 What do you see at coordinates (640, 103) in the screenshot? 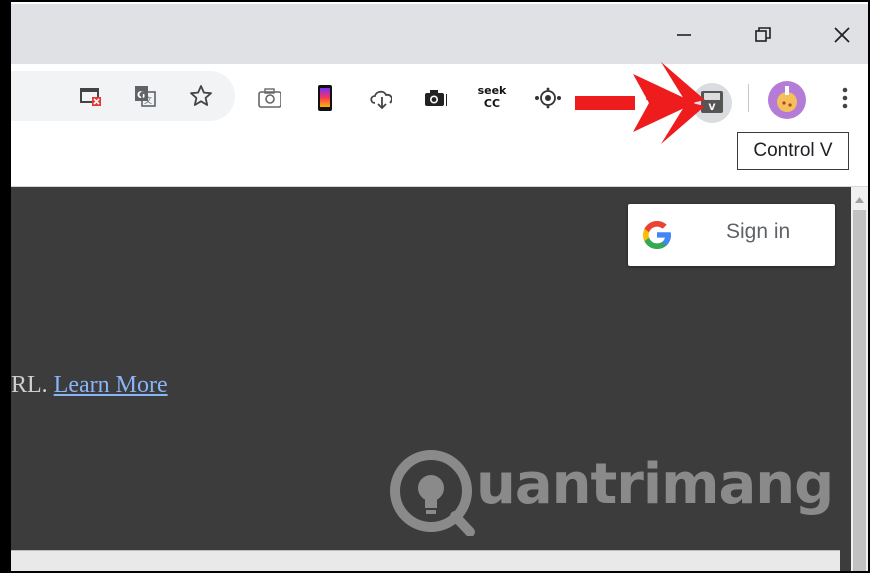
I see `red-arrow-annotation` at bounding box center [640, 103].